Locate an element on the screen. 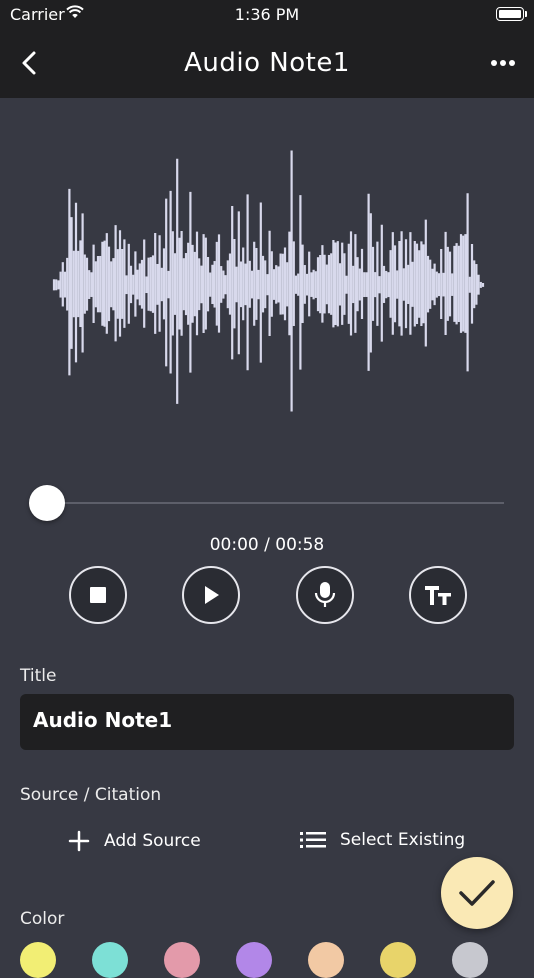 This screenshot has width=534, height=978. select-existing-label: Select Existing is located at coordinates (403, 840).